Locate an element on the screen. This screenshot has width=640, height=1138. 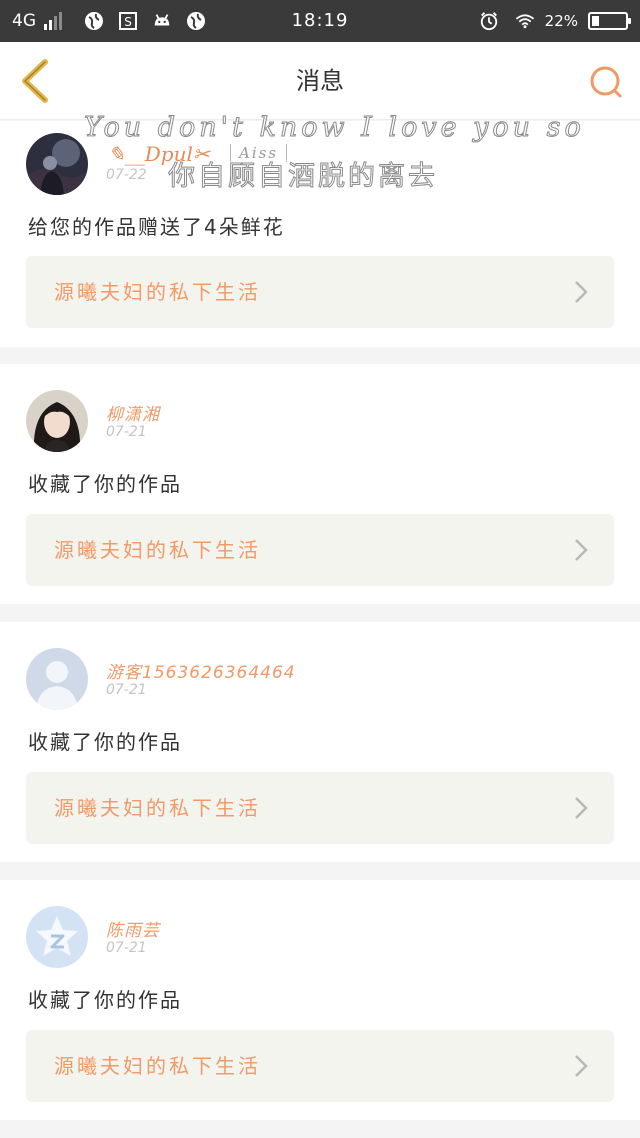
search-icon is located at coordinates (606, 82).